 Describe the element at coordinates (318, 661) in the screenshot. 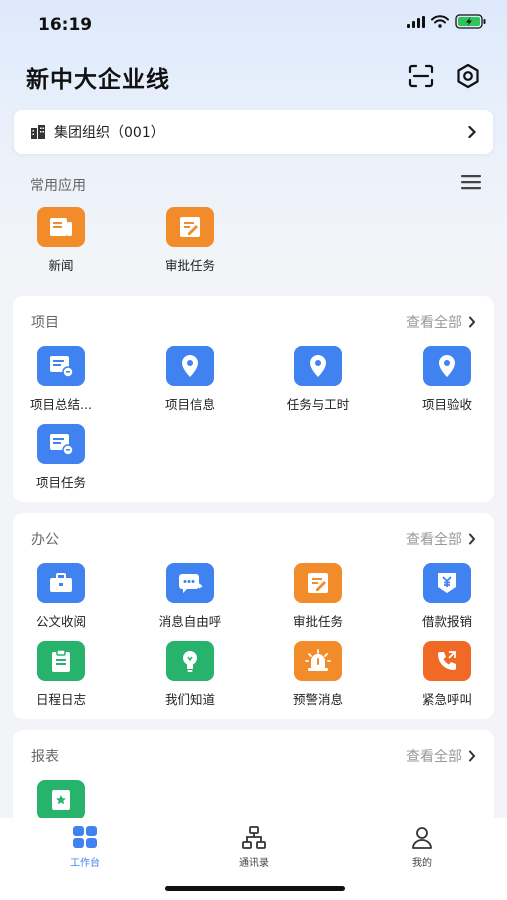

I see `alarm-icon` at that location.